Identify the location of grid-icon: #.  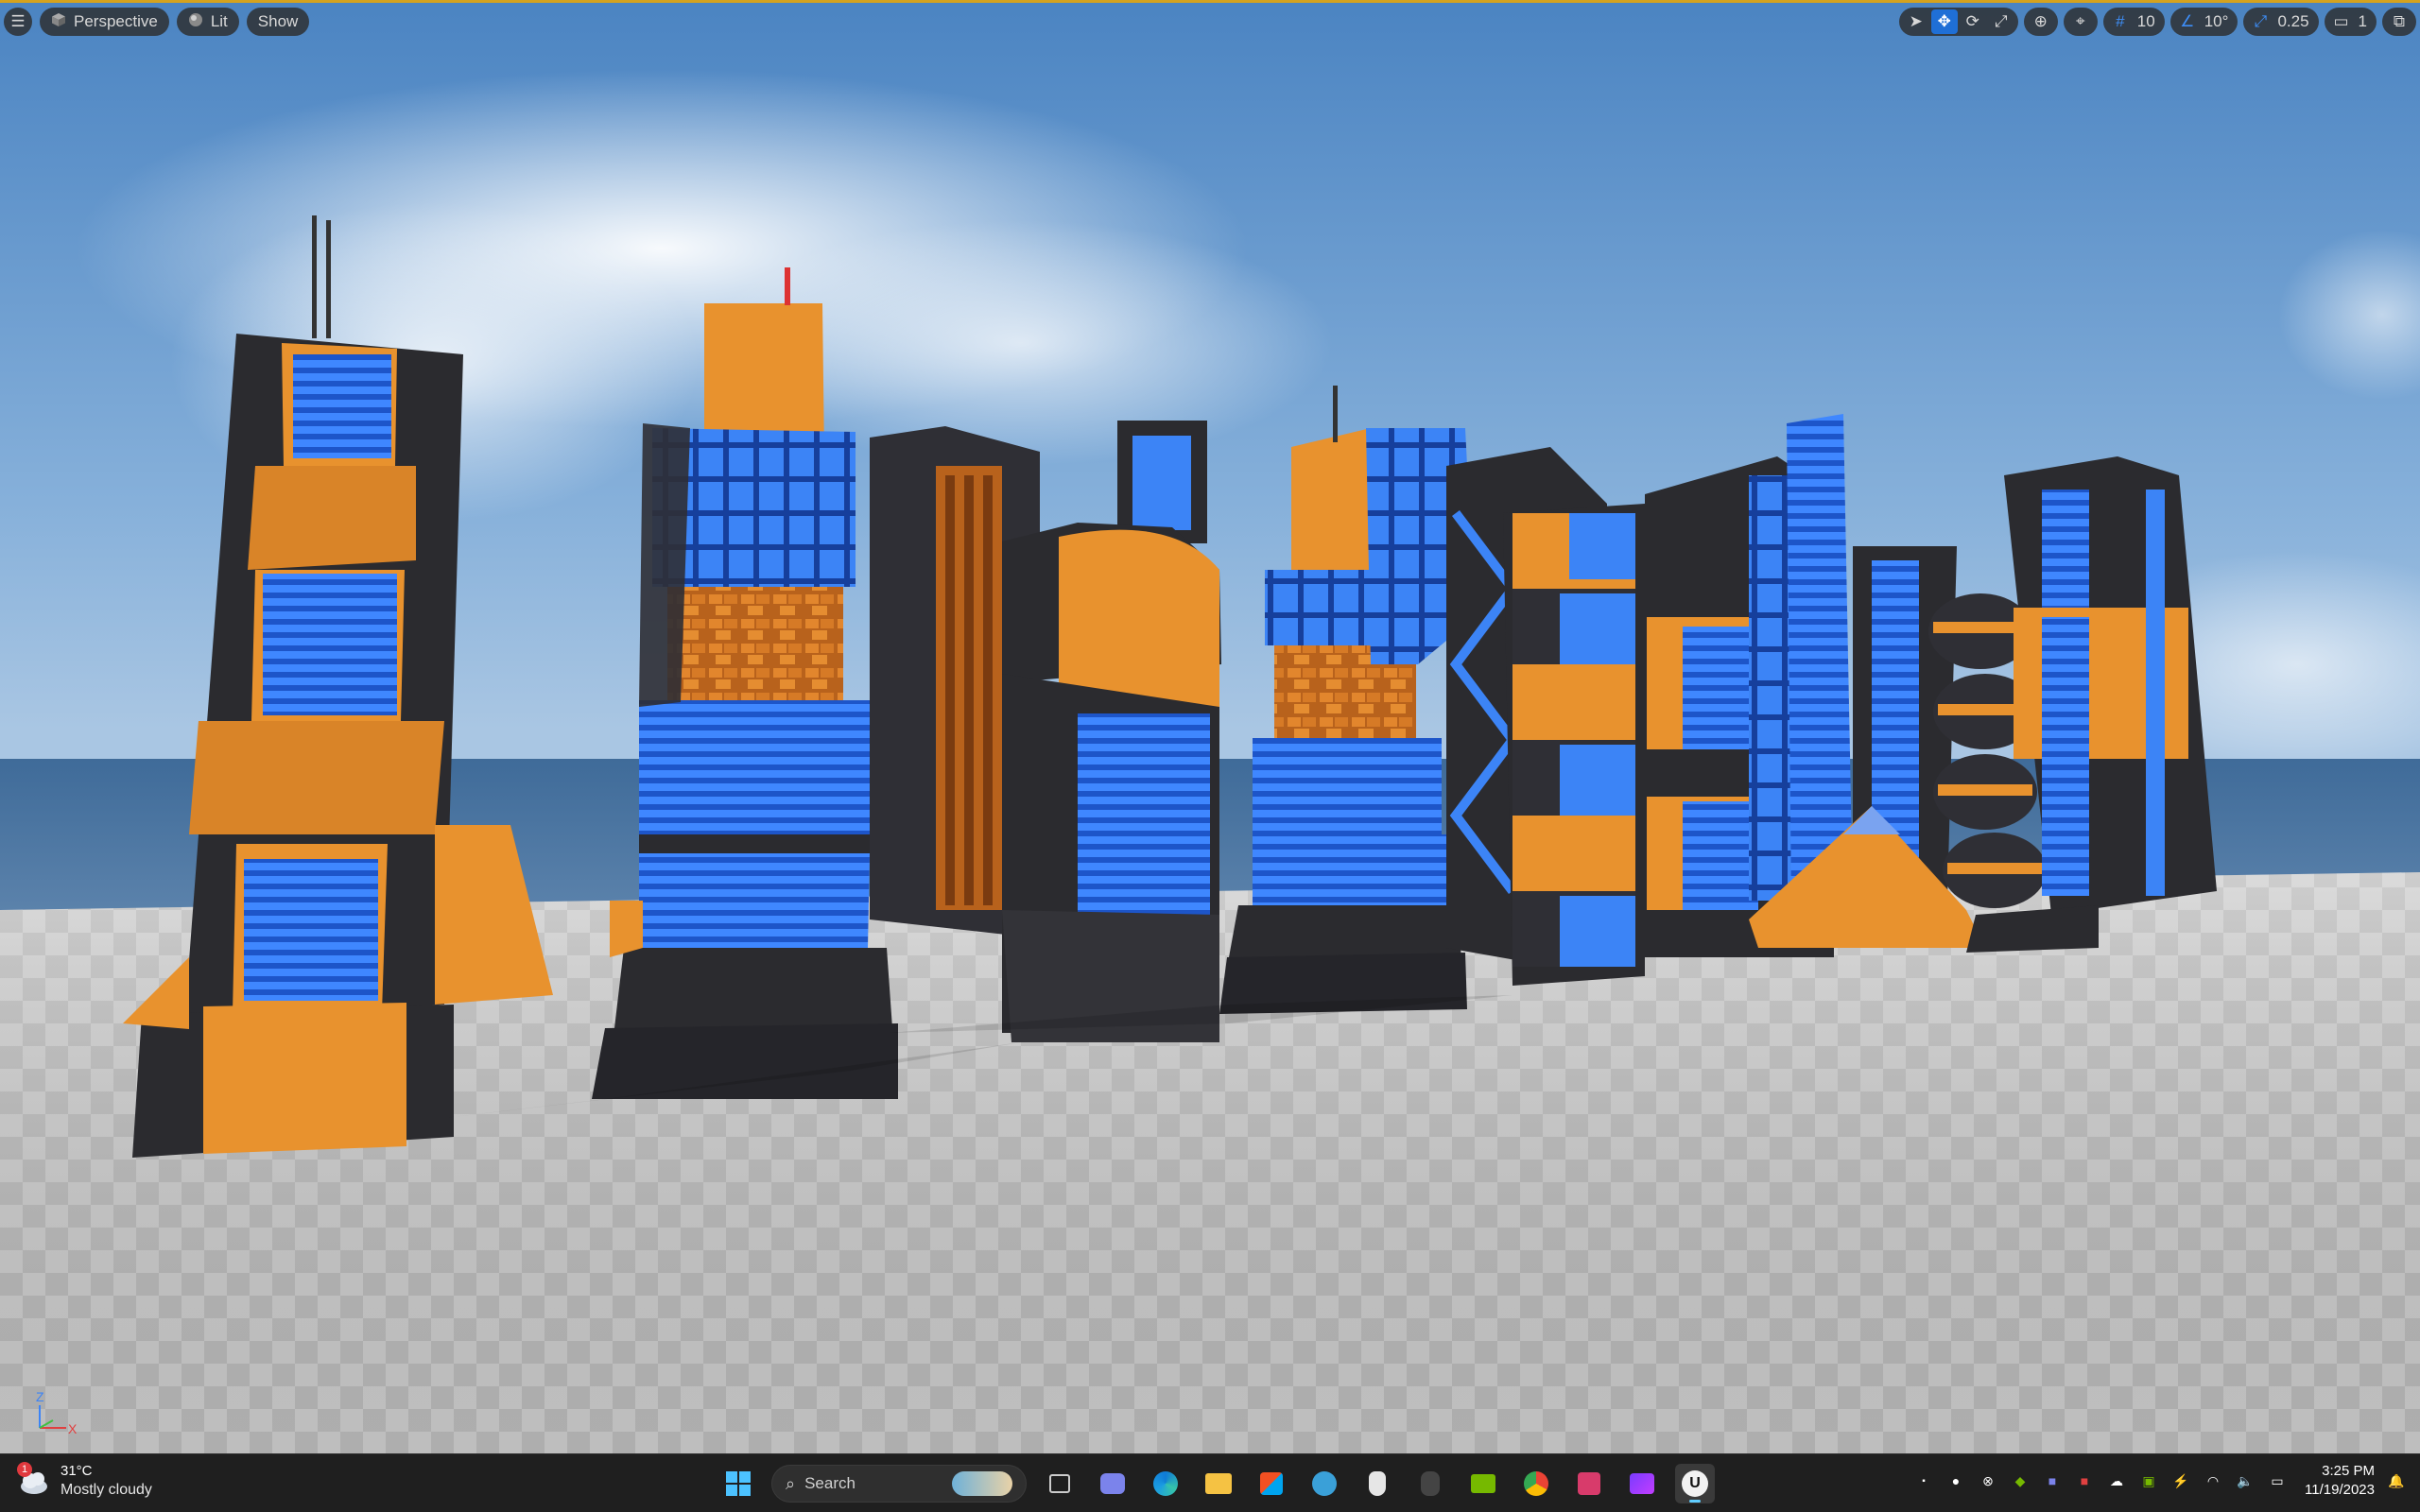
(2120, 21).